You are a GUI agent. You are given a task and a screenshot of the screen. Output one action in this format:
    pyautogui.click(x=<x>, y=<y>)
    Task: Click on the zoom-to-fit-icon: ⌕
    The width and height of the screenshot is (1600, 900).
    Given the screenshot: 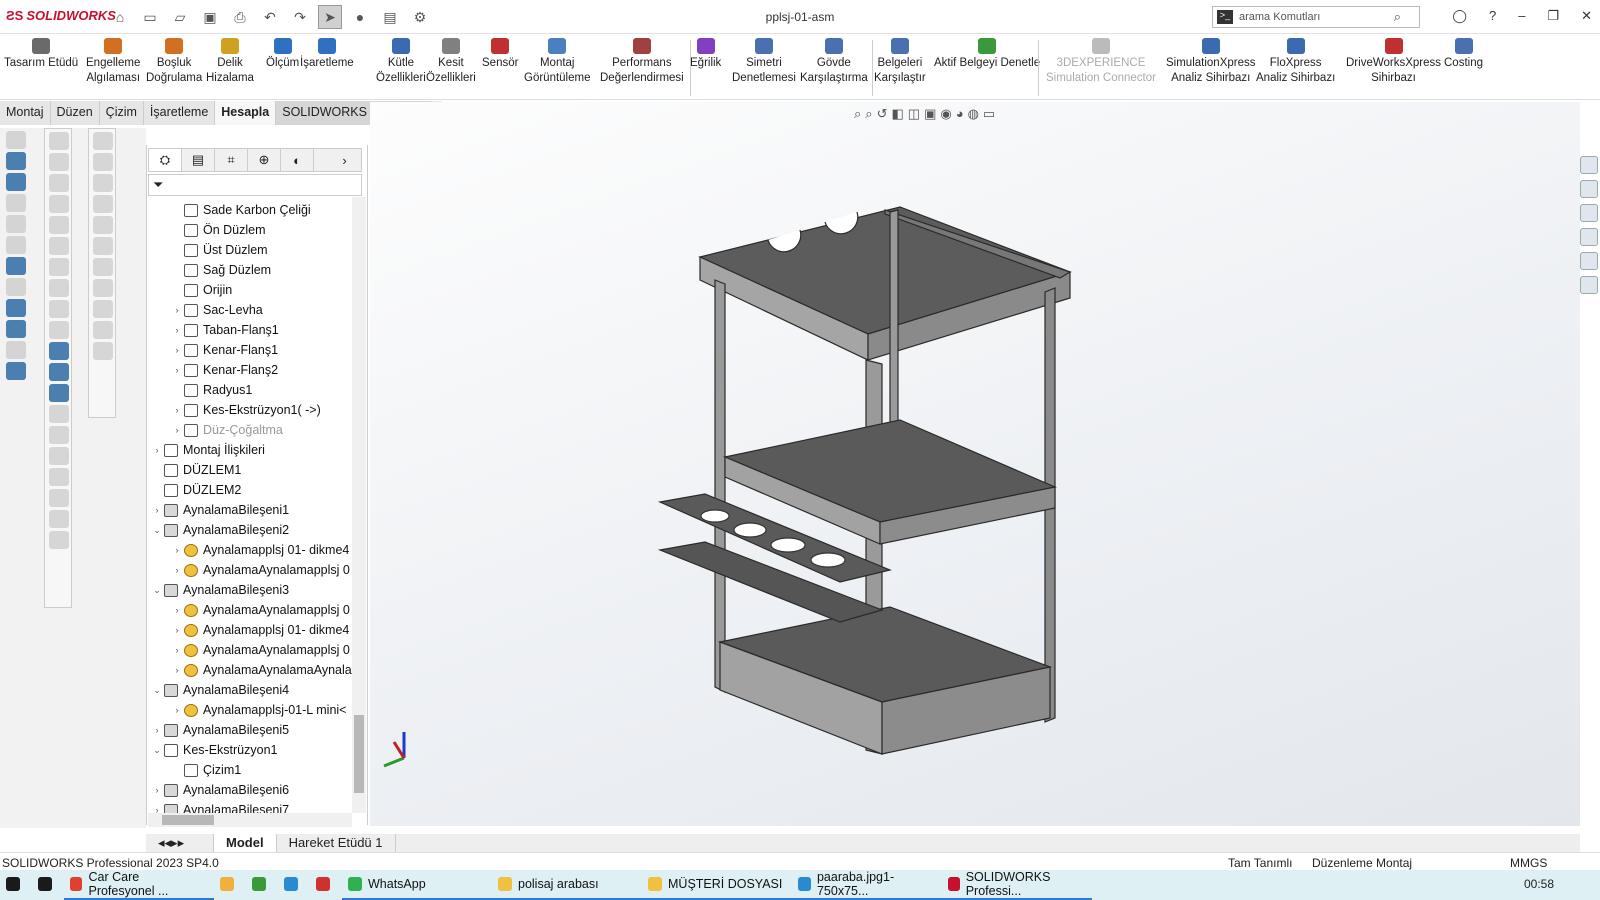 What is the action you would take?
    pyautogui.click(x=857, y=114)
    